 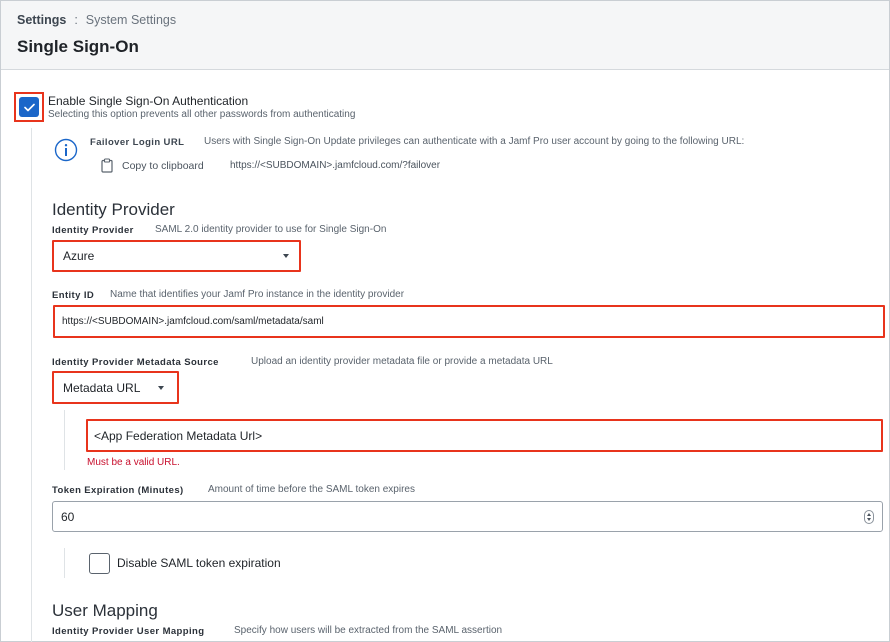 I want to click on checkmark-icon, so click(x=29, y=107).